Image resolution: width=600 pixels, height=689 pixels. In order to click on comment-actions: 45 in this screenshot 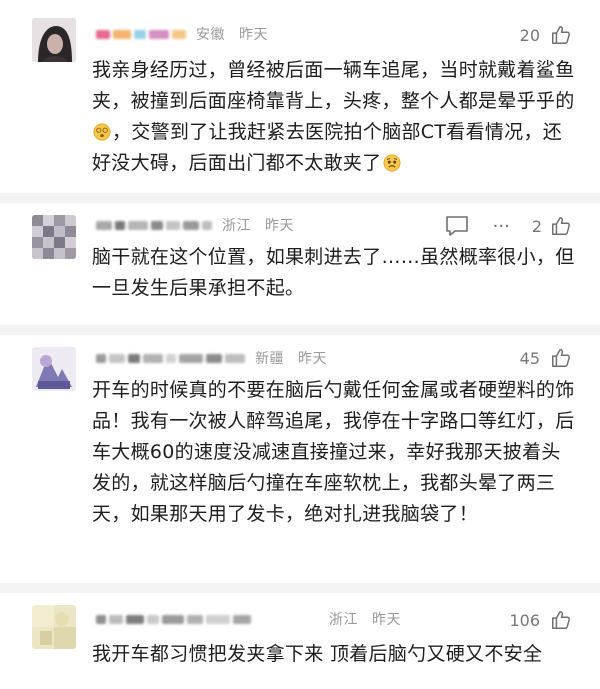, I will do `click(546, 358)`.